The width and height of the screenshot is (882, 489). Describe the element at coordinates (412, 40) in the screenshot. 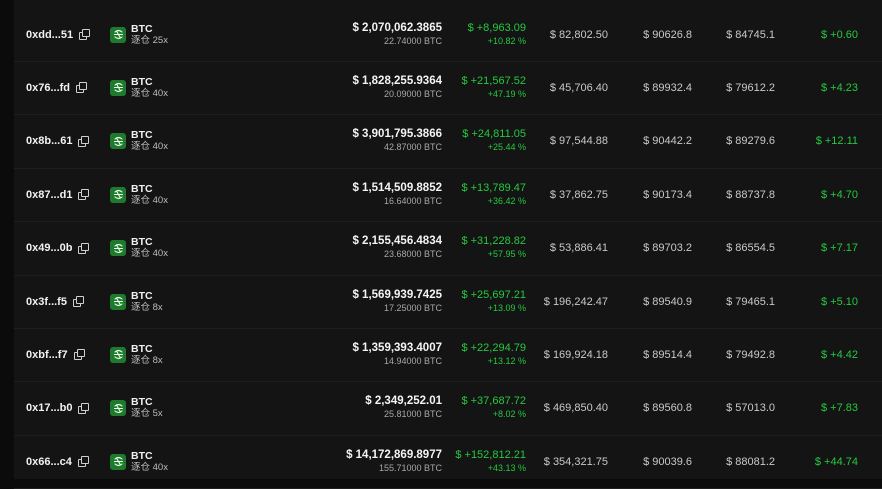

I see `position-size: 22.74000 BTC` at that location.